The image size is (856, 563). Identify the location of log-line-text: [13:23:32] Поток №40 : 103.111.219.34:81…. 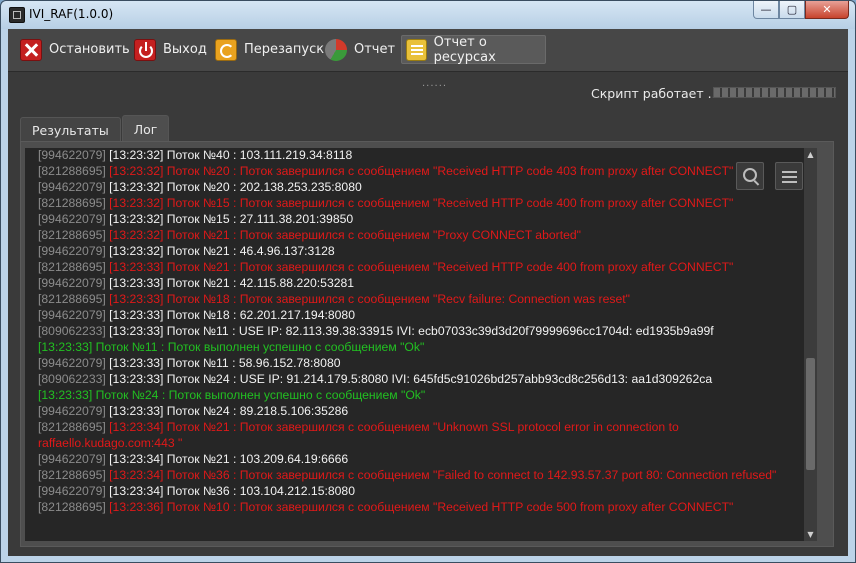
(229, 155).